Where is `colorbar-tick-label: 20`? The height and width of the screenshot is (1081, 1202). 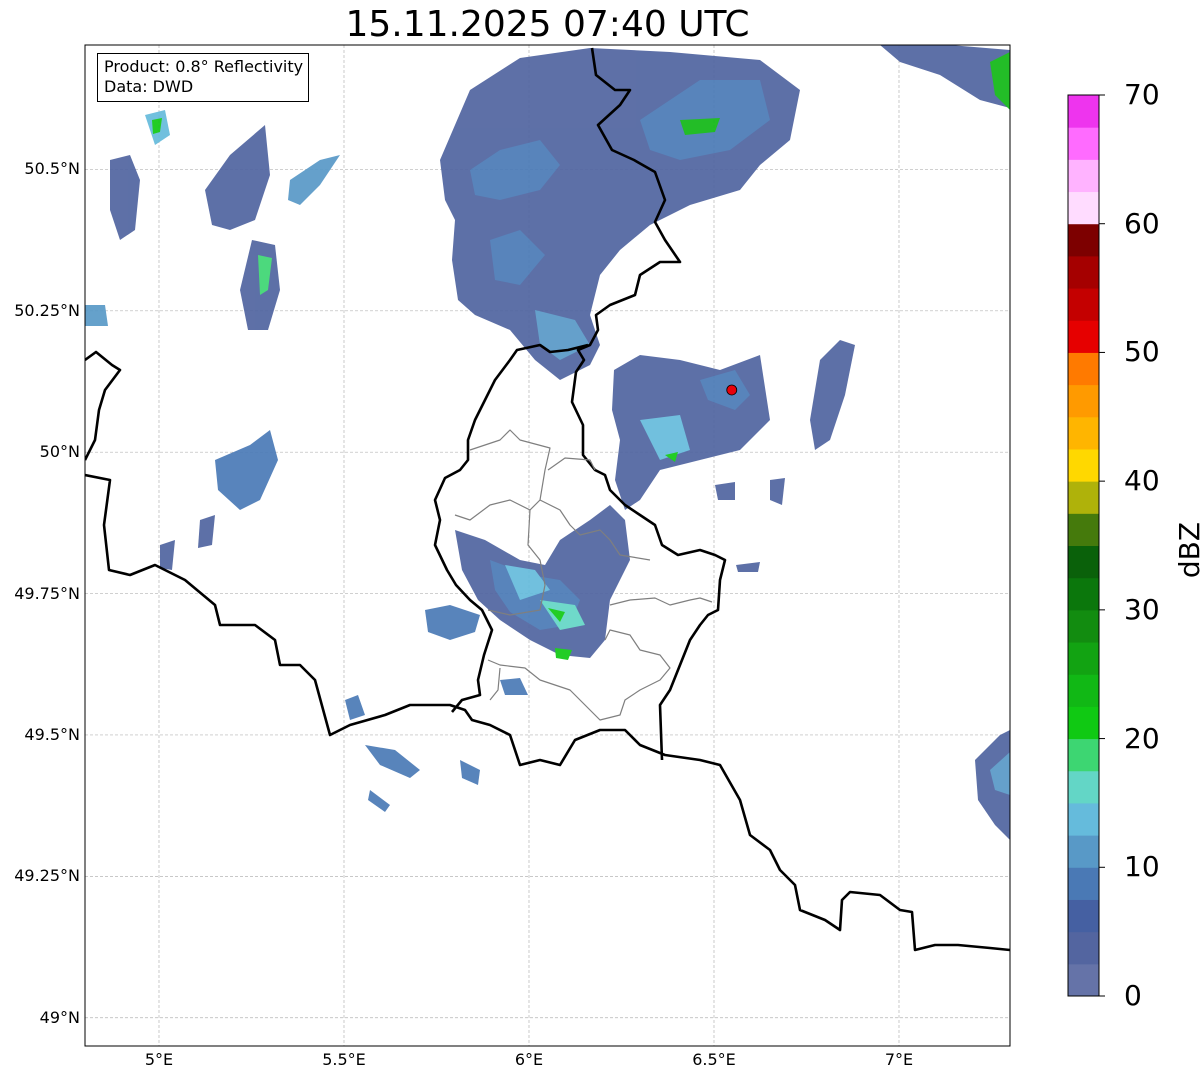 colorbar-tick-label: 20 is located at coordinates (1142, 738).